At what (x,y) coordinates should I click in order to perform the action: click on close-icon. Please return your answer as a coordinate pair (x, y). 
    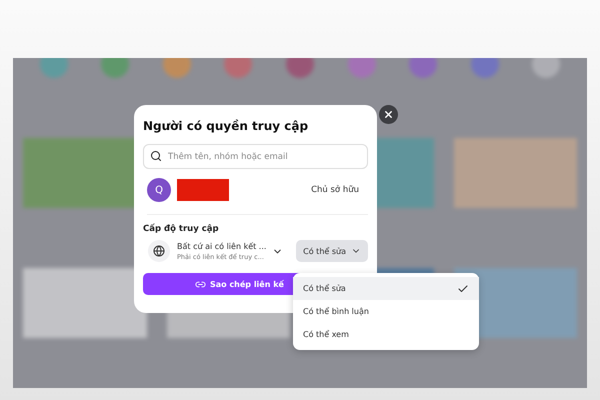
    Looking at the image, I should click on (388, 114).